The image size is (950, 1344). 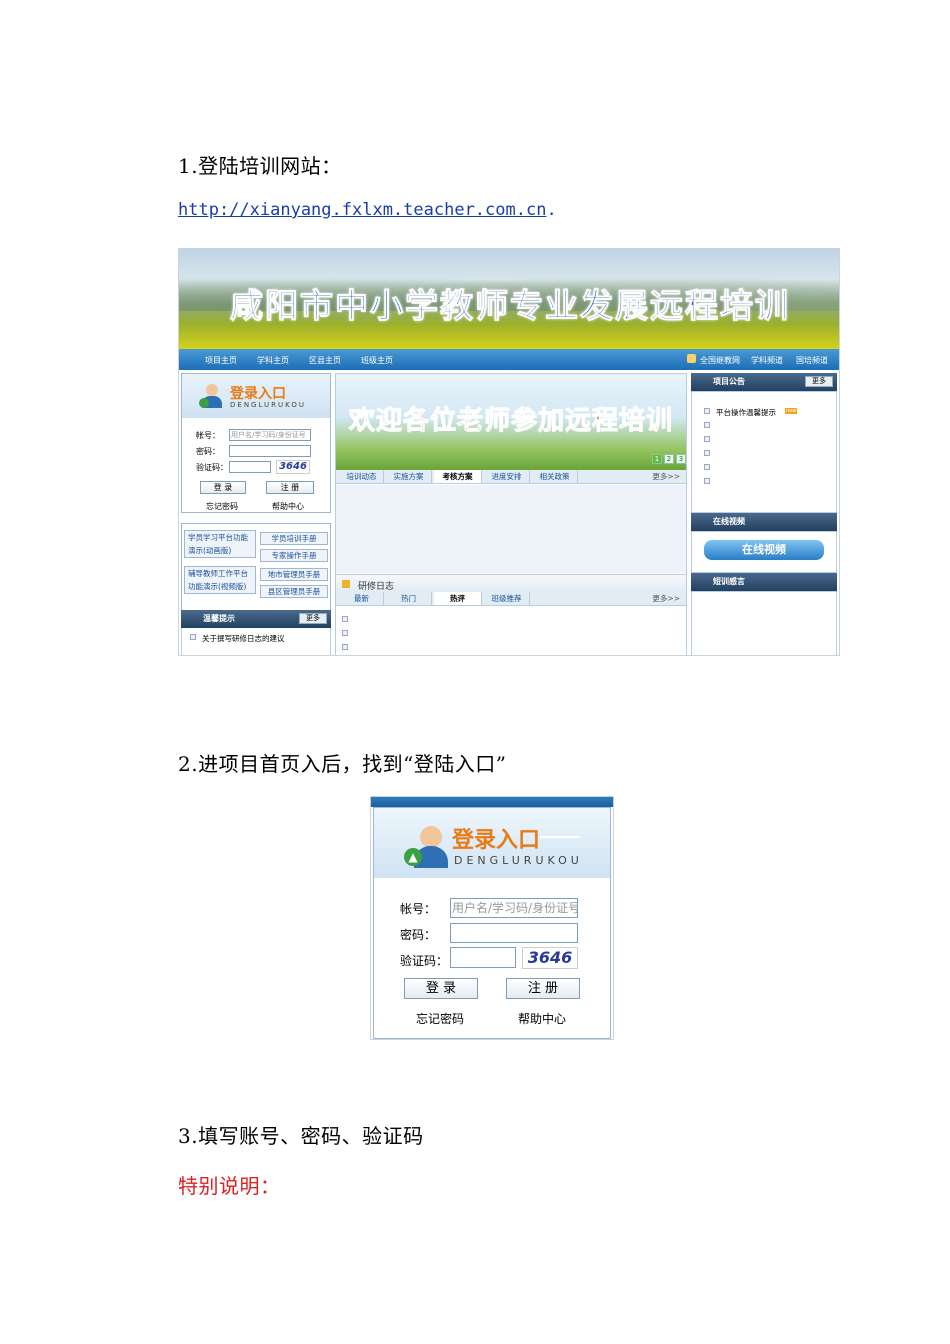 What do you see at coordinates (657, 459) in the screenshot?
I see `page-1-button: 1` at bounding box center [657, 459].